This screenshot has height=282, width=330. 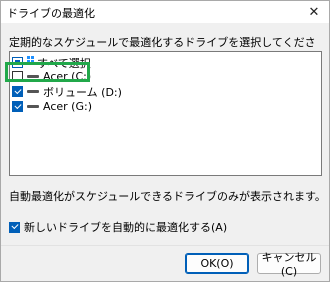 What do you see at coordinates (51, 13) in the screenshot?
I see `window-title: ドライブの最適化` at bounding box center [51, 13].